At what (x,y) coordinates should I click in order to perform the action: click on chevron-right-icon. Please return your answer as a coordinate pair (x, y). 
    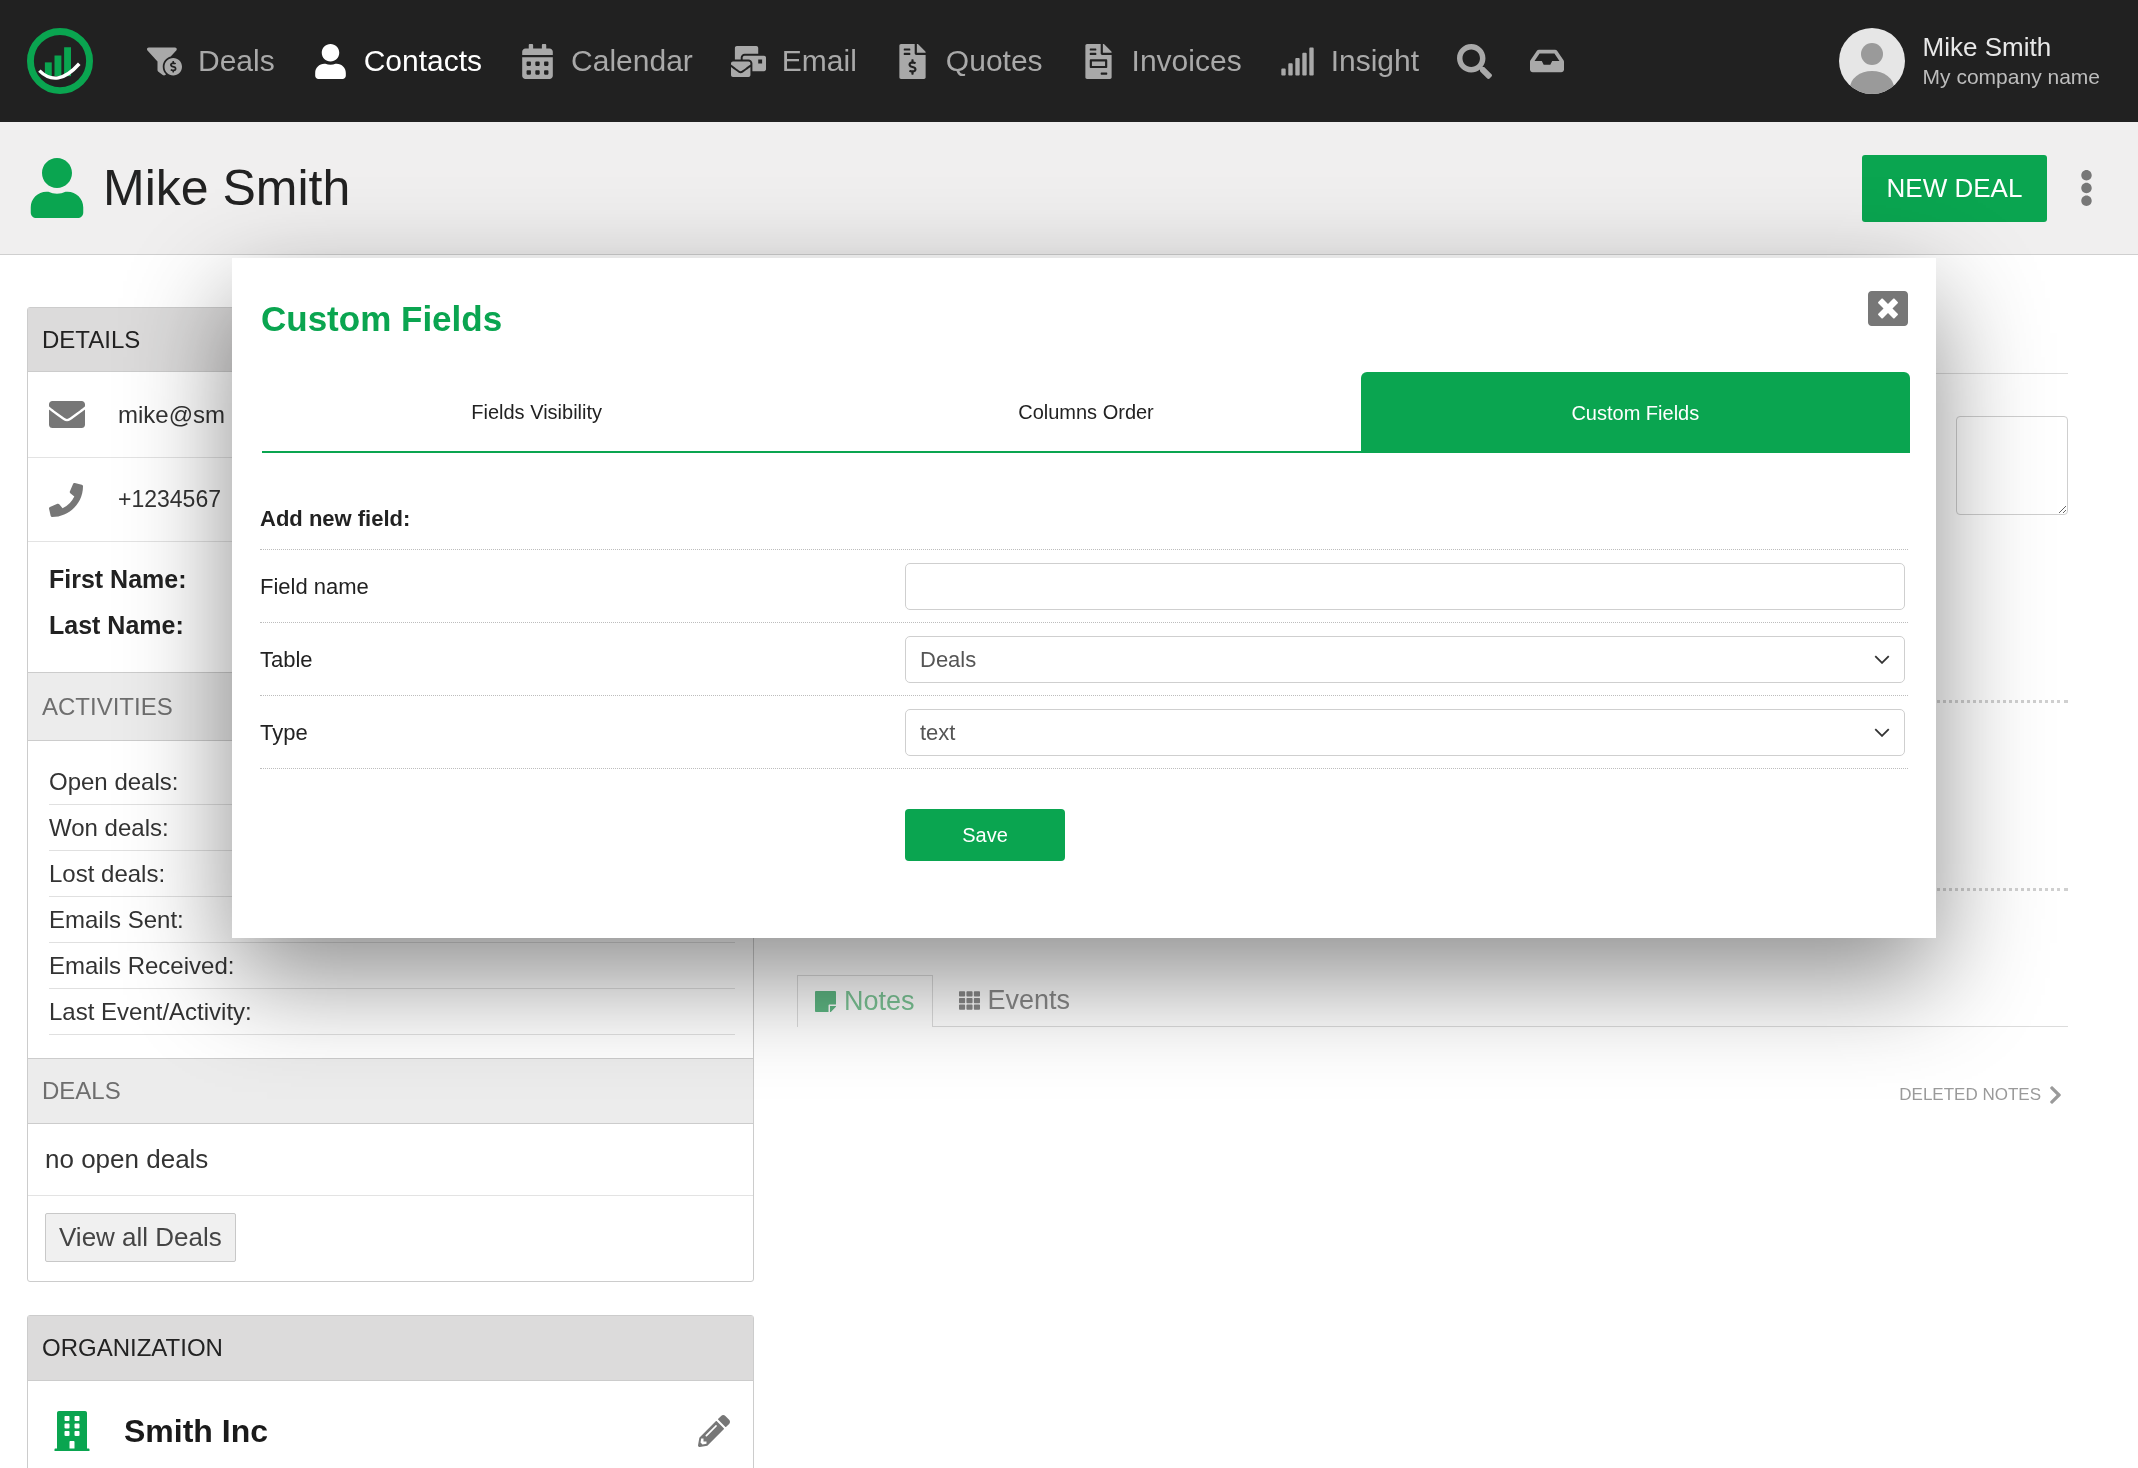
    Looking at the image, I should click on (2055, 1094).